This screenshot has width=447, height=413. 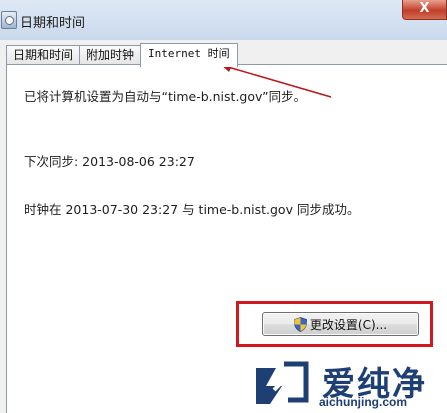 I want to click on next-sync-text: 下次同步: 2013-08-06 23:27, so click(x=109, y=161).